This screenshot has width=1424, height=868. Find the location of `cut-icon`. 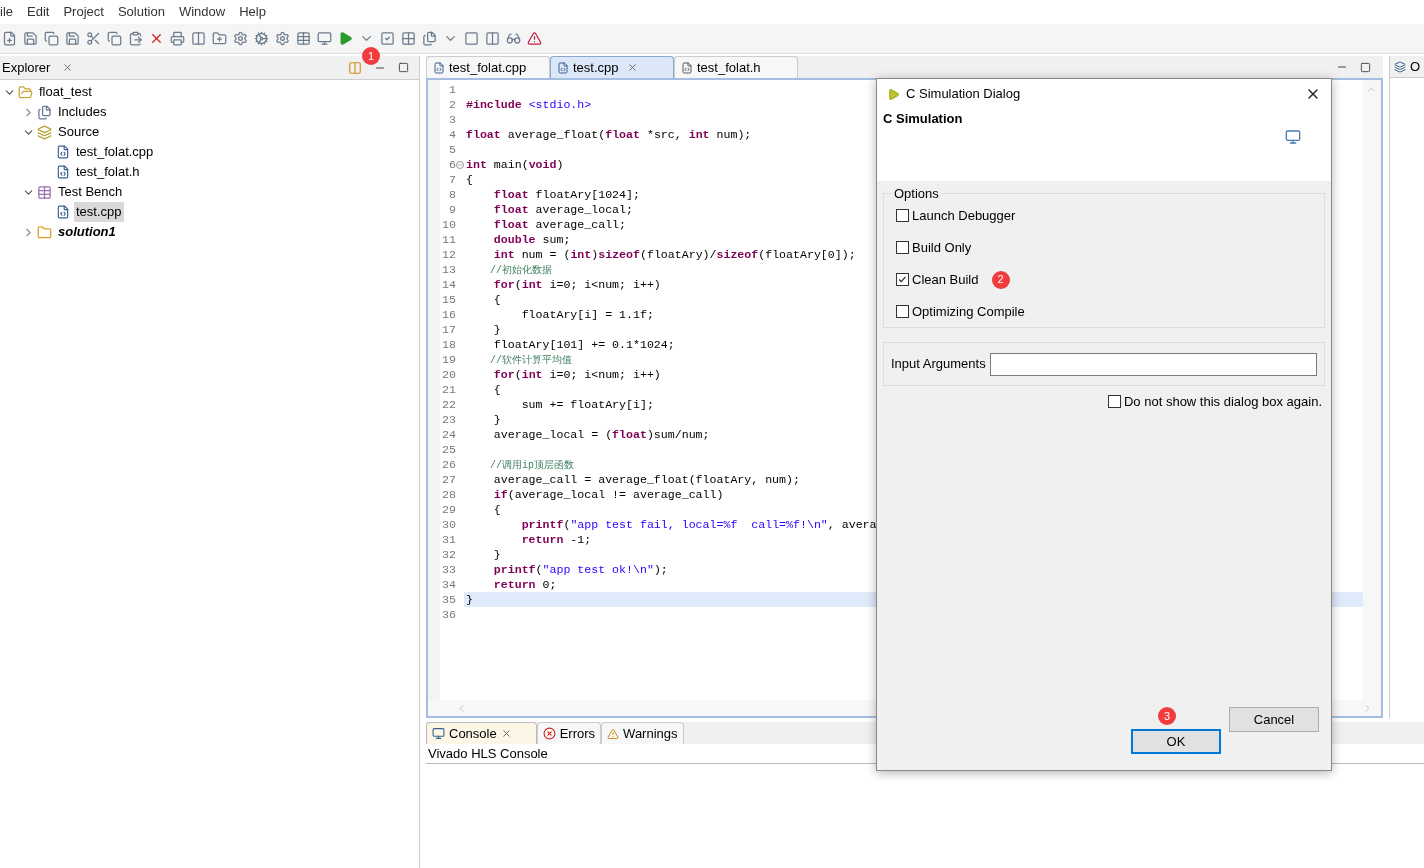

cut-icon is located at coordinates (93, 38).